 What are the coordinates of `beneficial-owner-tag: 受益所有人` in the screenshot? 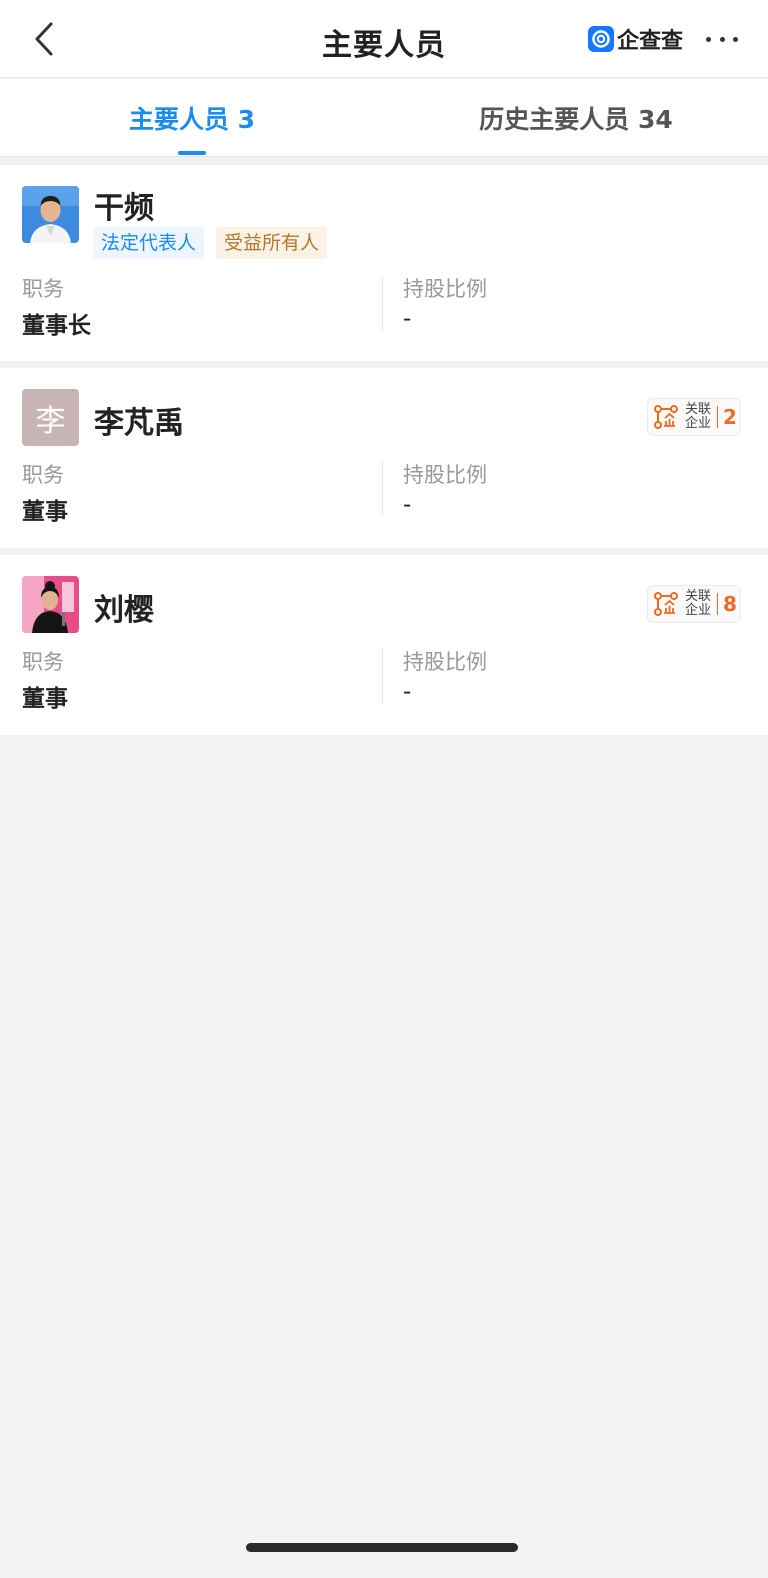 It's located at (272, 243).